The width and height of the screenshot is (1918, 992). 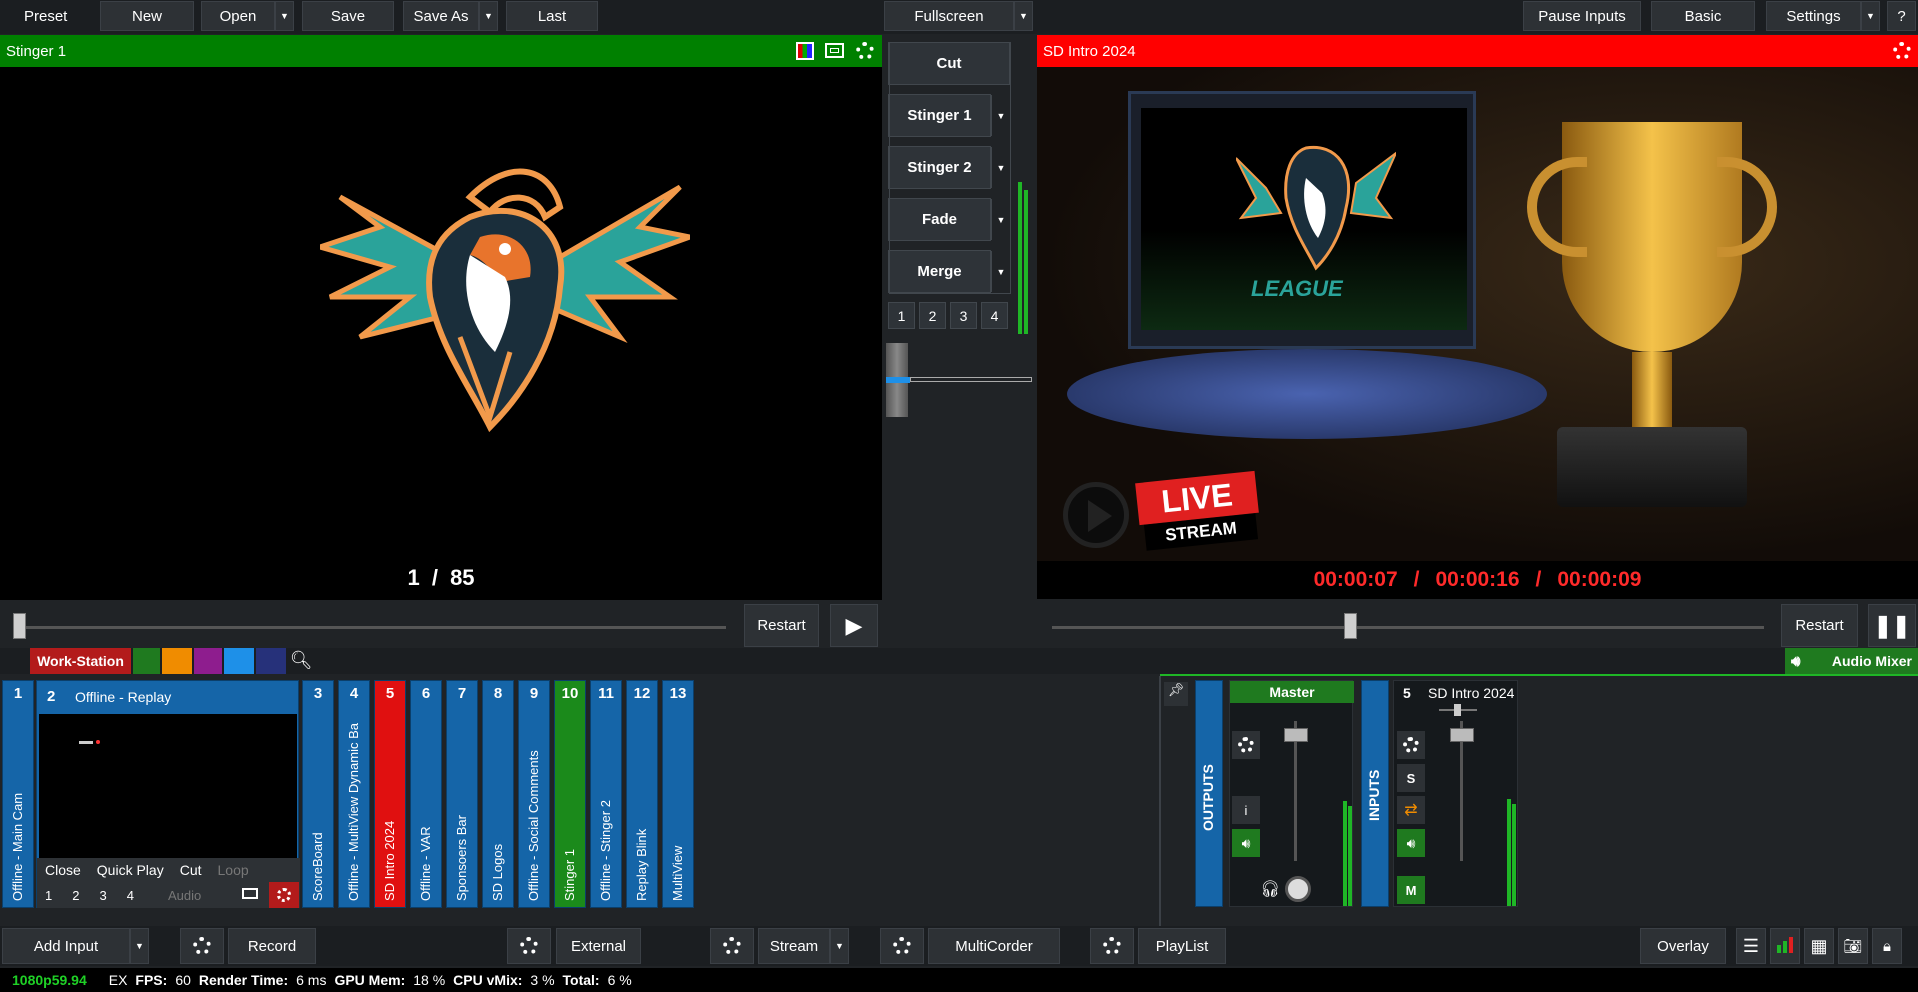 I want to click on master-fader-track, so click(x=1295, y=791).